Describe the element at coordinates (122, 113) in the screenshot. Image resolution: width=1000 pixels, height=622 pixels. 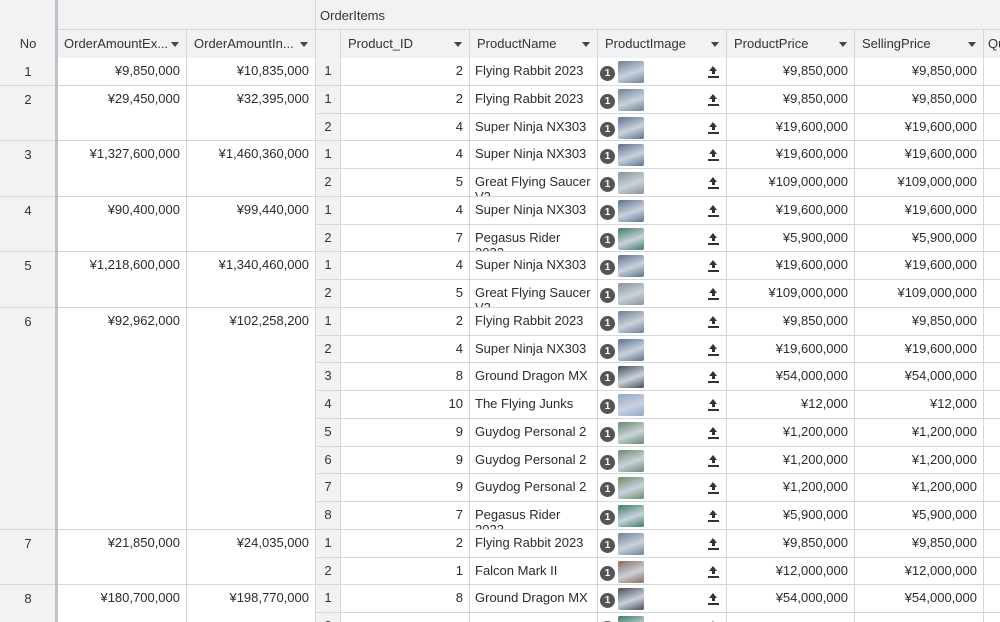
I see `order-amount-ex-cell: ¥29,450,000` at that location.